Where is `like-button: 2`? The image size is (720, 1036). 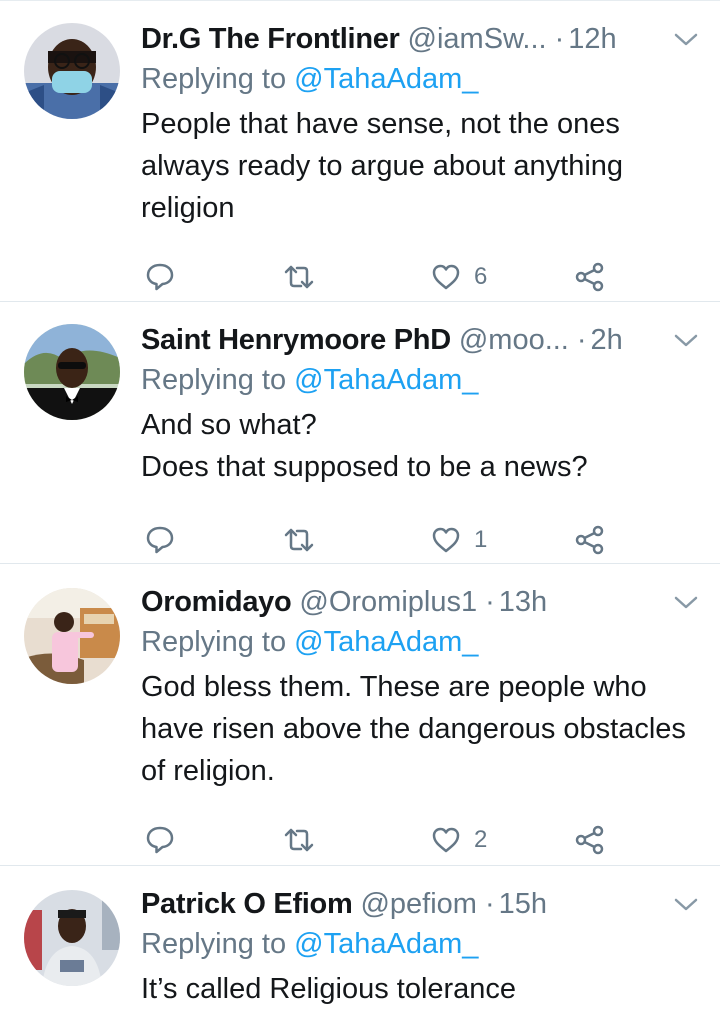
like-button: 2 is located at coordinates (458, 840).